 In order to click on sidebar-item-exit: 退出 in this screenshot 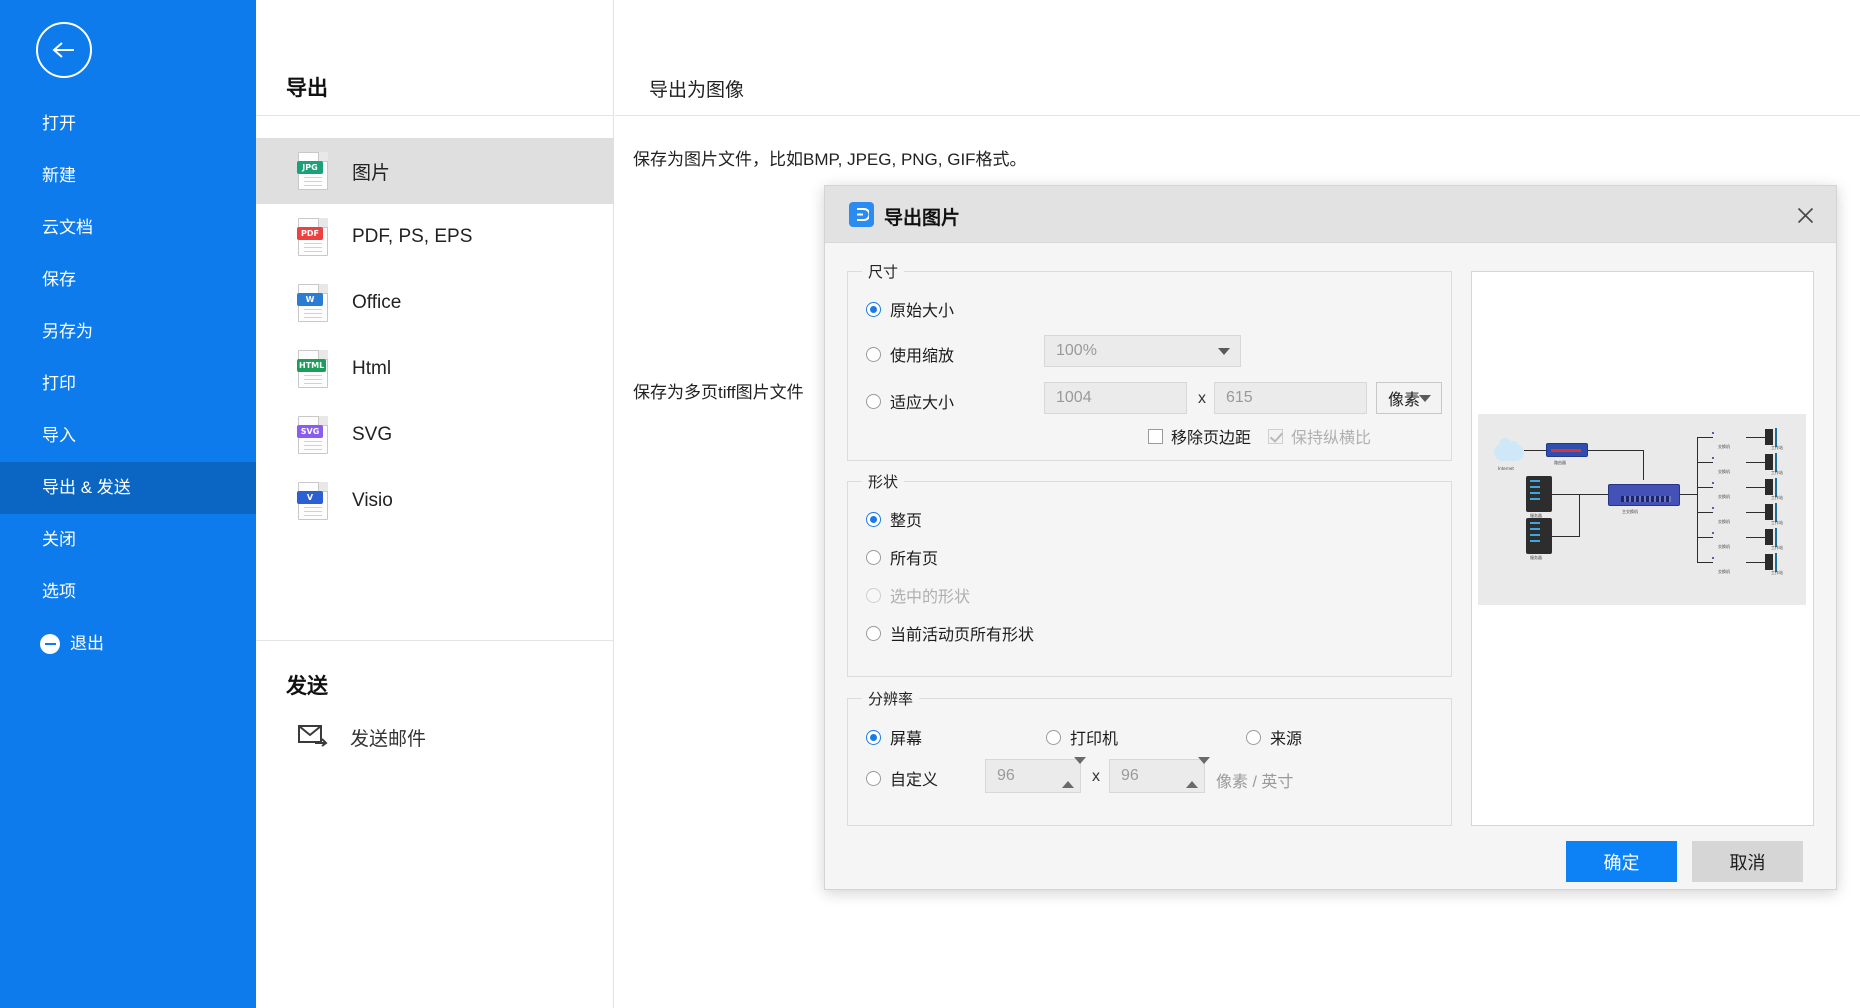, I will do `click(128, 644)`.